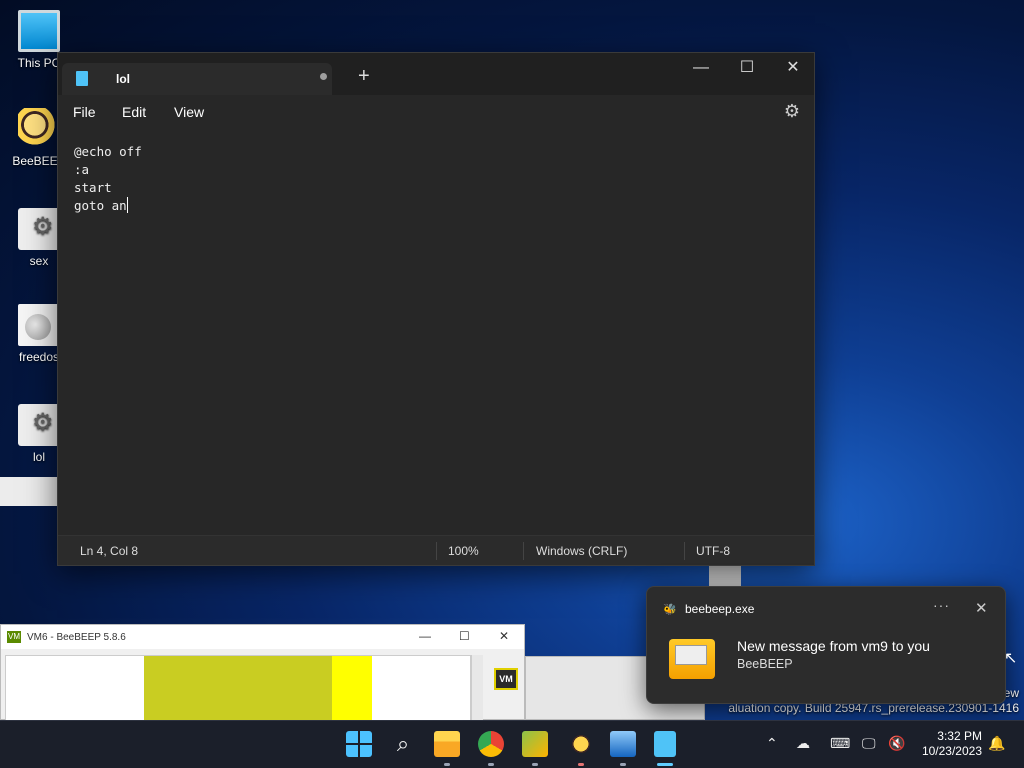 The width and height of the screenshot is (1024, 768). I want to click on cursor-position: Ln 4, Col 8, so click(109, 551).